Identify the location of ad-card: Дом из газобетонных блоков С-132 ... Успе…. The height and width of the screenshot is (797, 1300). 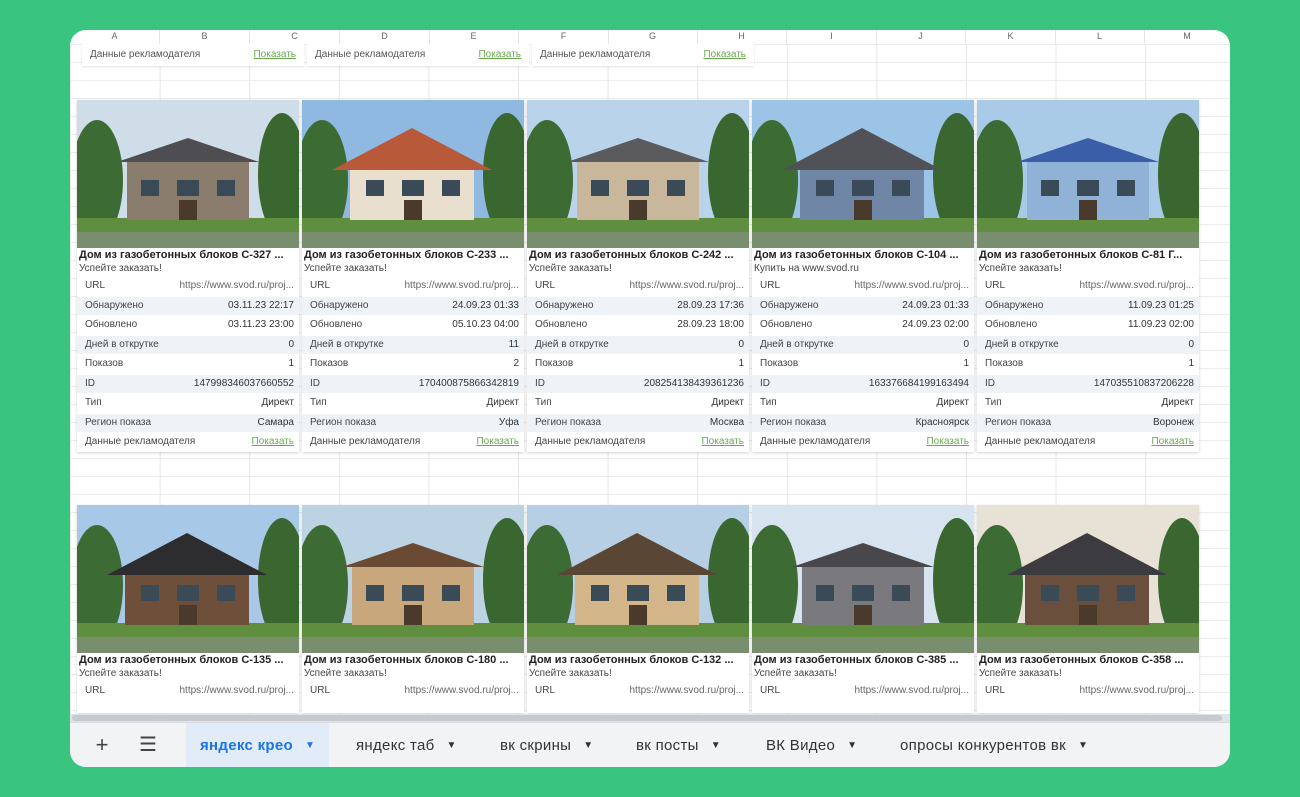
(638, 609).